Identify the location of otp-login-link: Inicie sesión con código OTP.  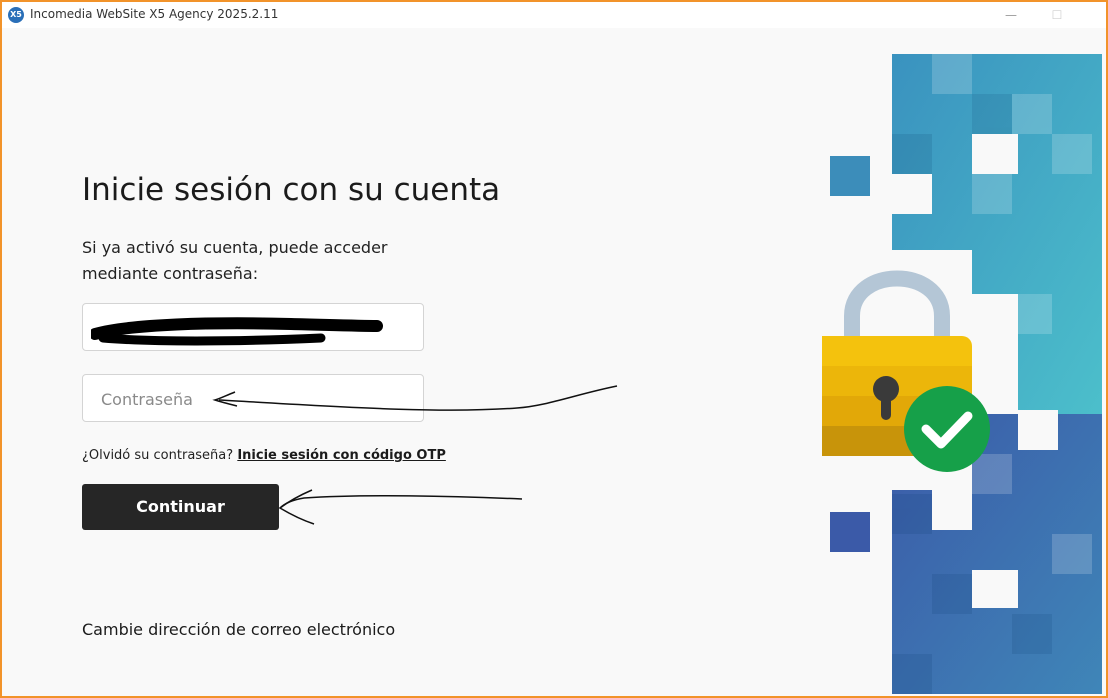
(341, 455).